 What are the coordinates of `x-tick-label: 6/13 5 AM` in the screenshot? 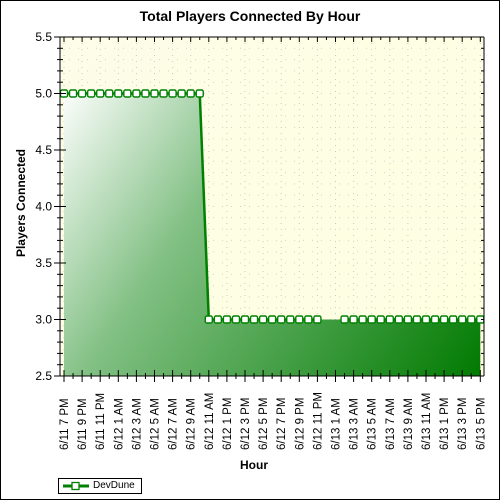 It's located at (373, 424).